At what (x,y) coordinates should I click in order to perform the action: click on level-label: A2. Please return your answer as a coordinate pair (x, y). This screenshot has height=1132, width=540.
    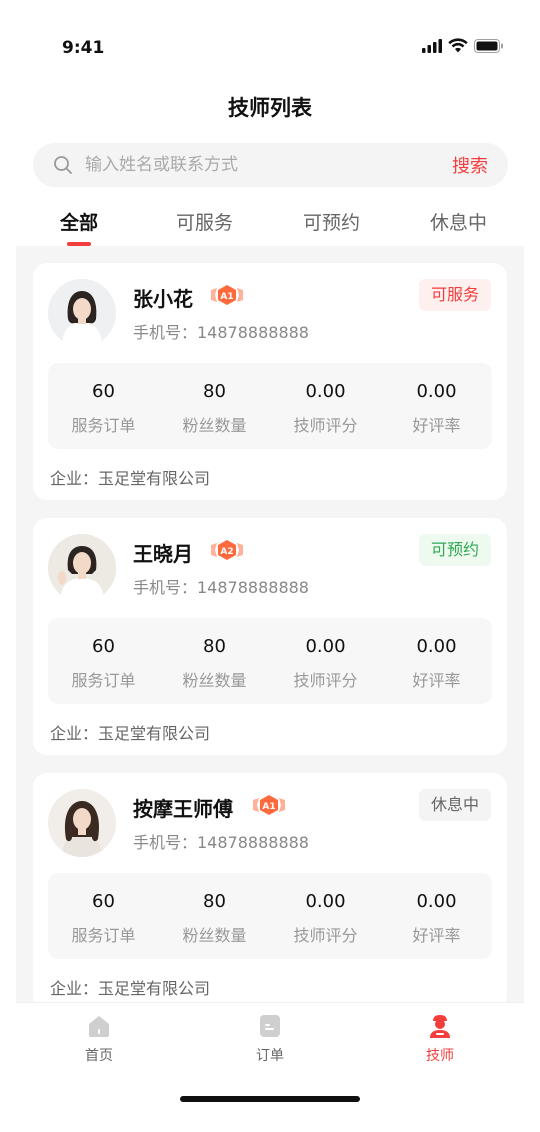
    Looking at the image, I should click on (226, 552).